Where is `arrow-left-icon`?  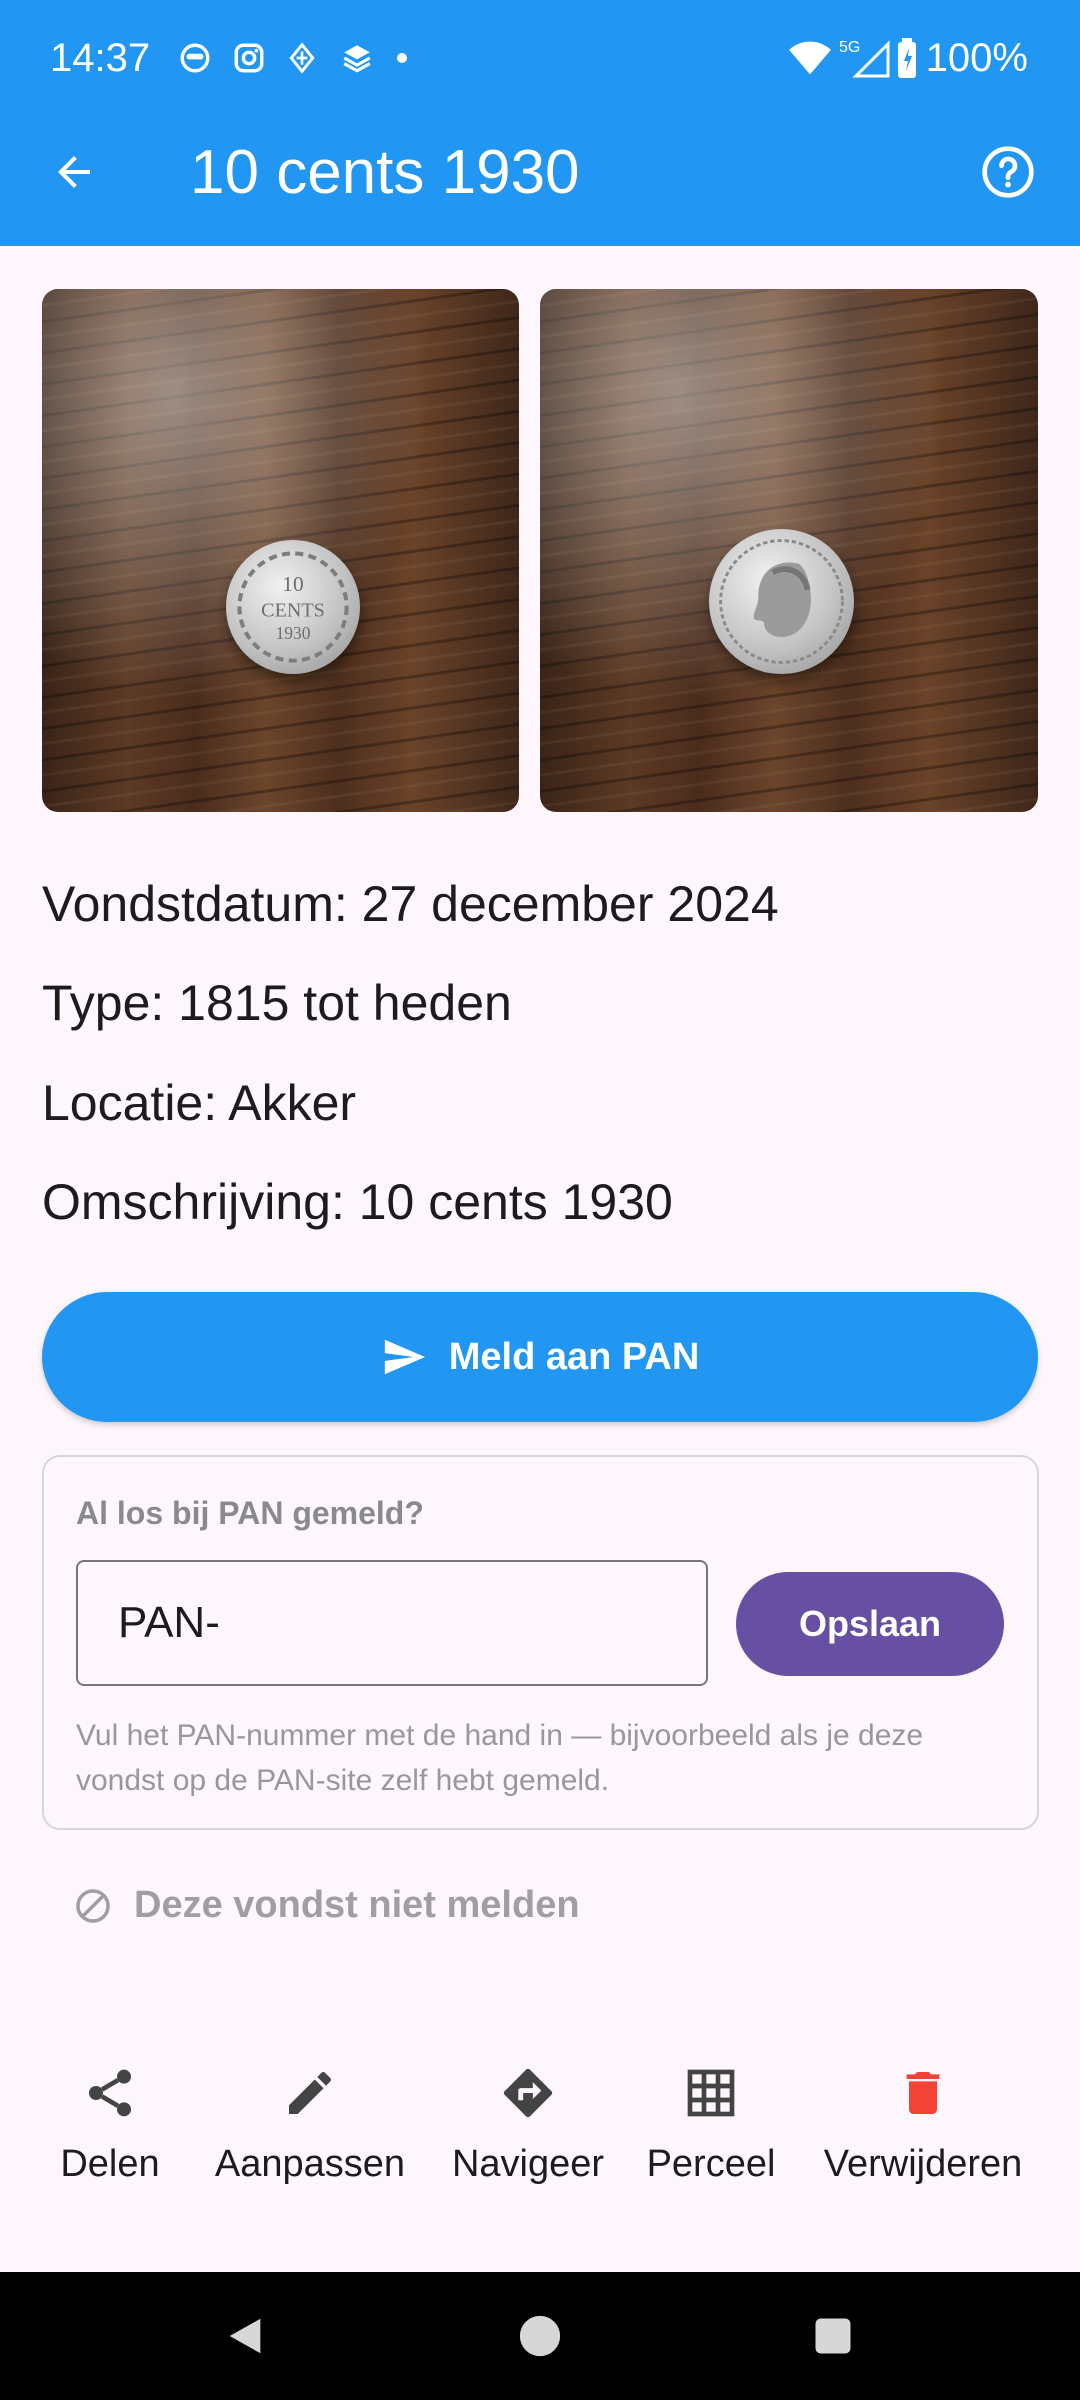 arrow-left-icon is located at coordinates (74, 172).